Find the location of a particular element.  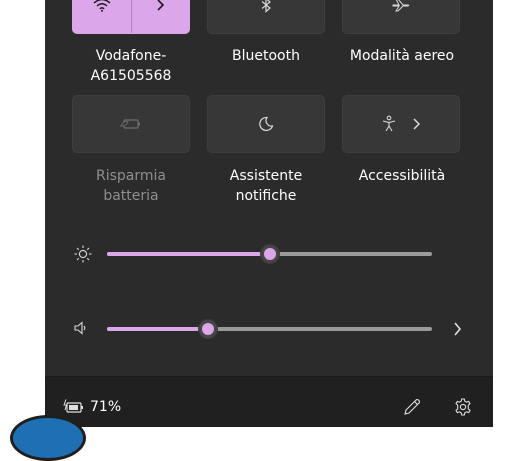

airplane-icon is located at coordinates (401, 6).